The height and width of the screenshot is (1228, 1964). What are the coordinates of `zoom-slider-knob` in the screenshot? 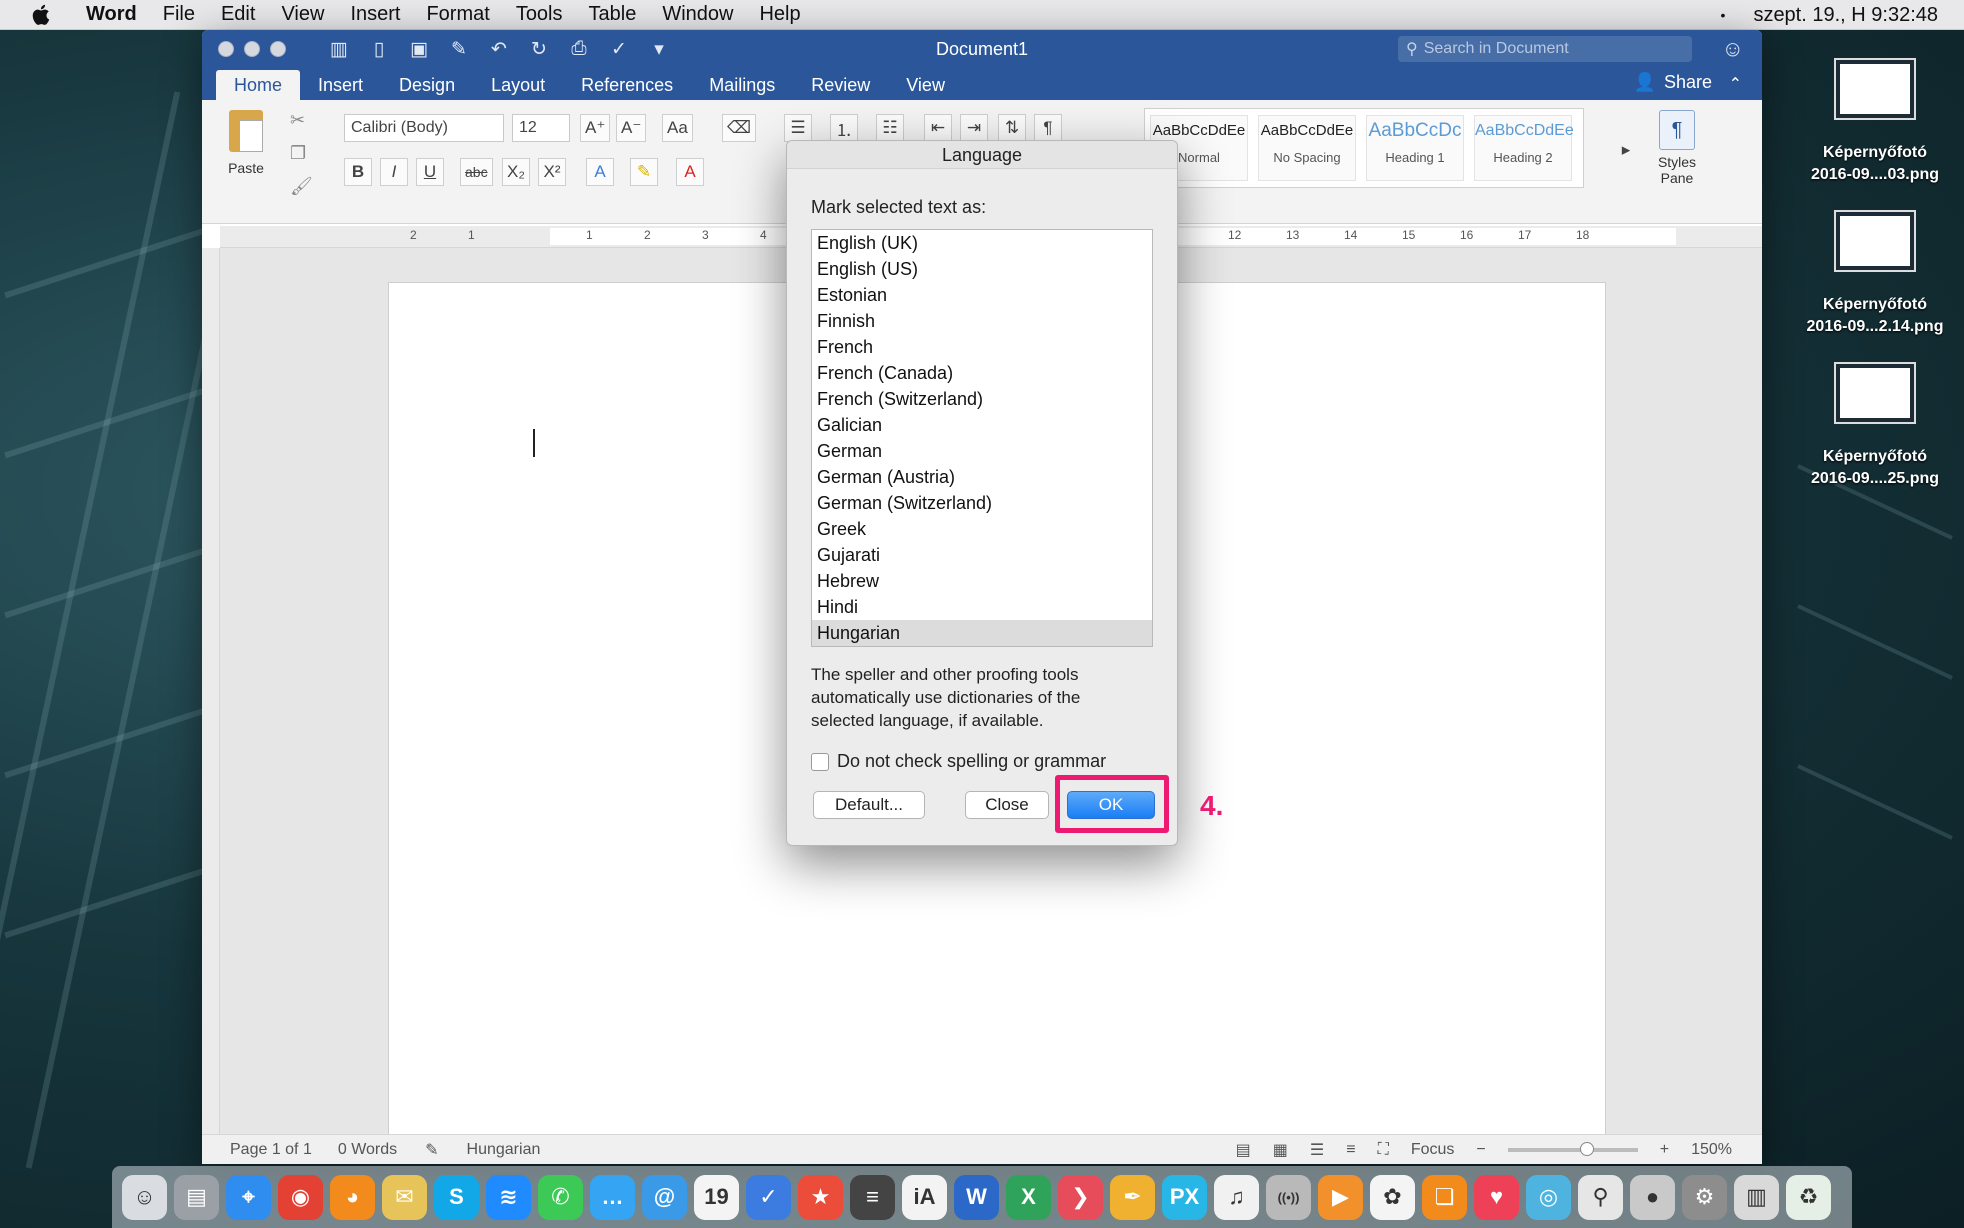 It's located at (1586, 1148).